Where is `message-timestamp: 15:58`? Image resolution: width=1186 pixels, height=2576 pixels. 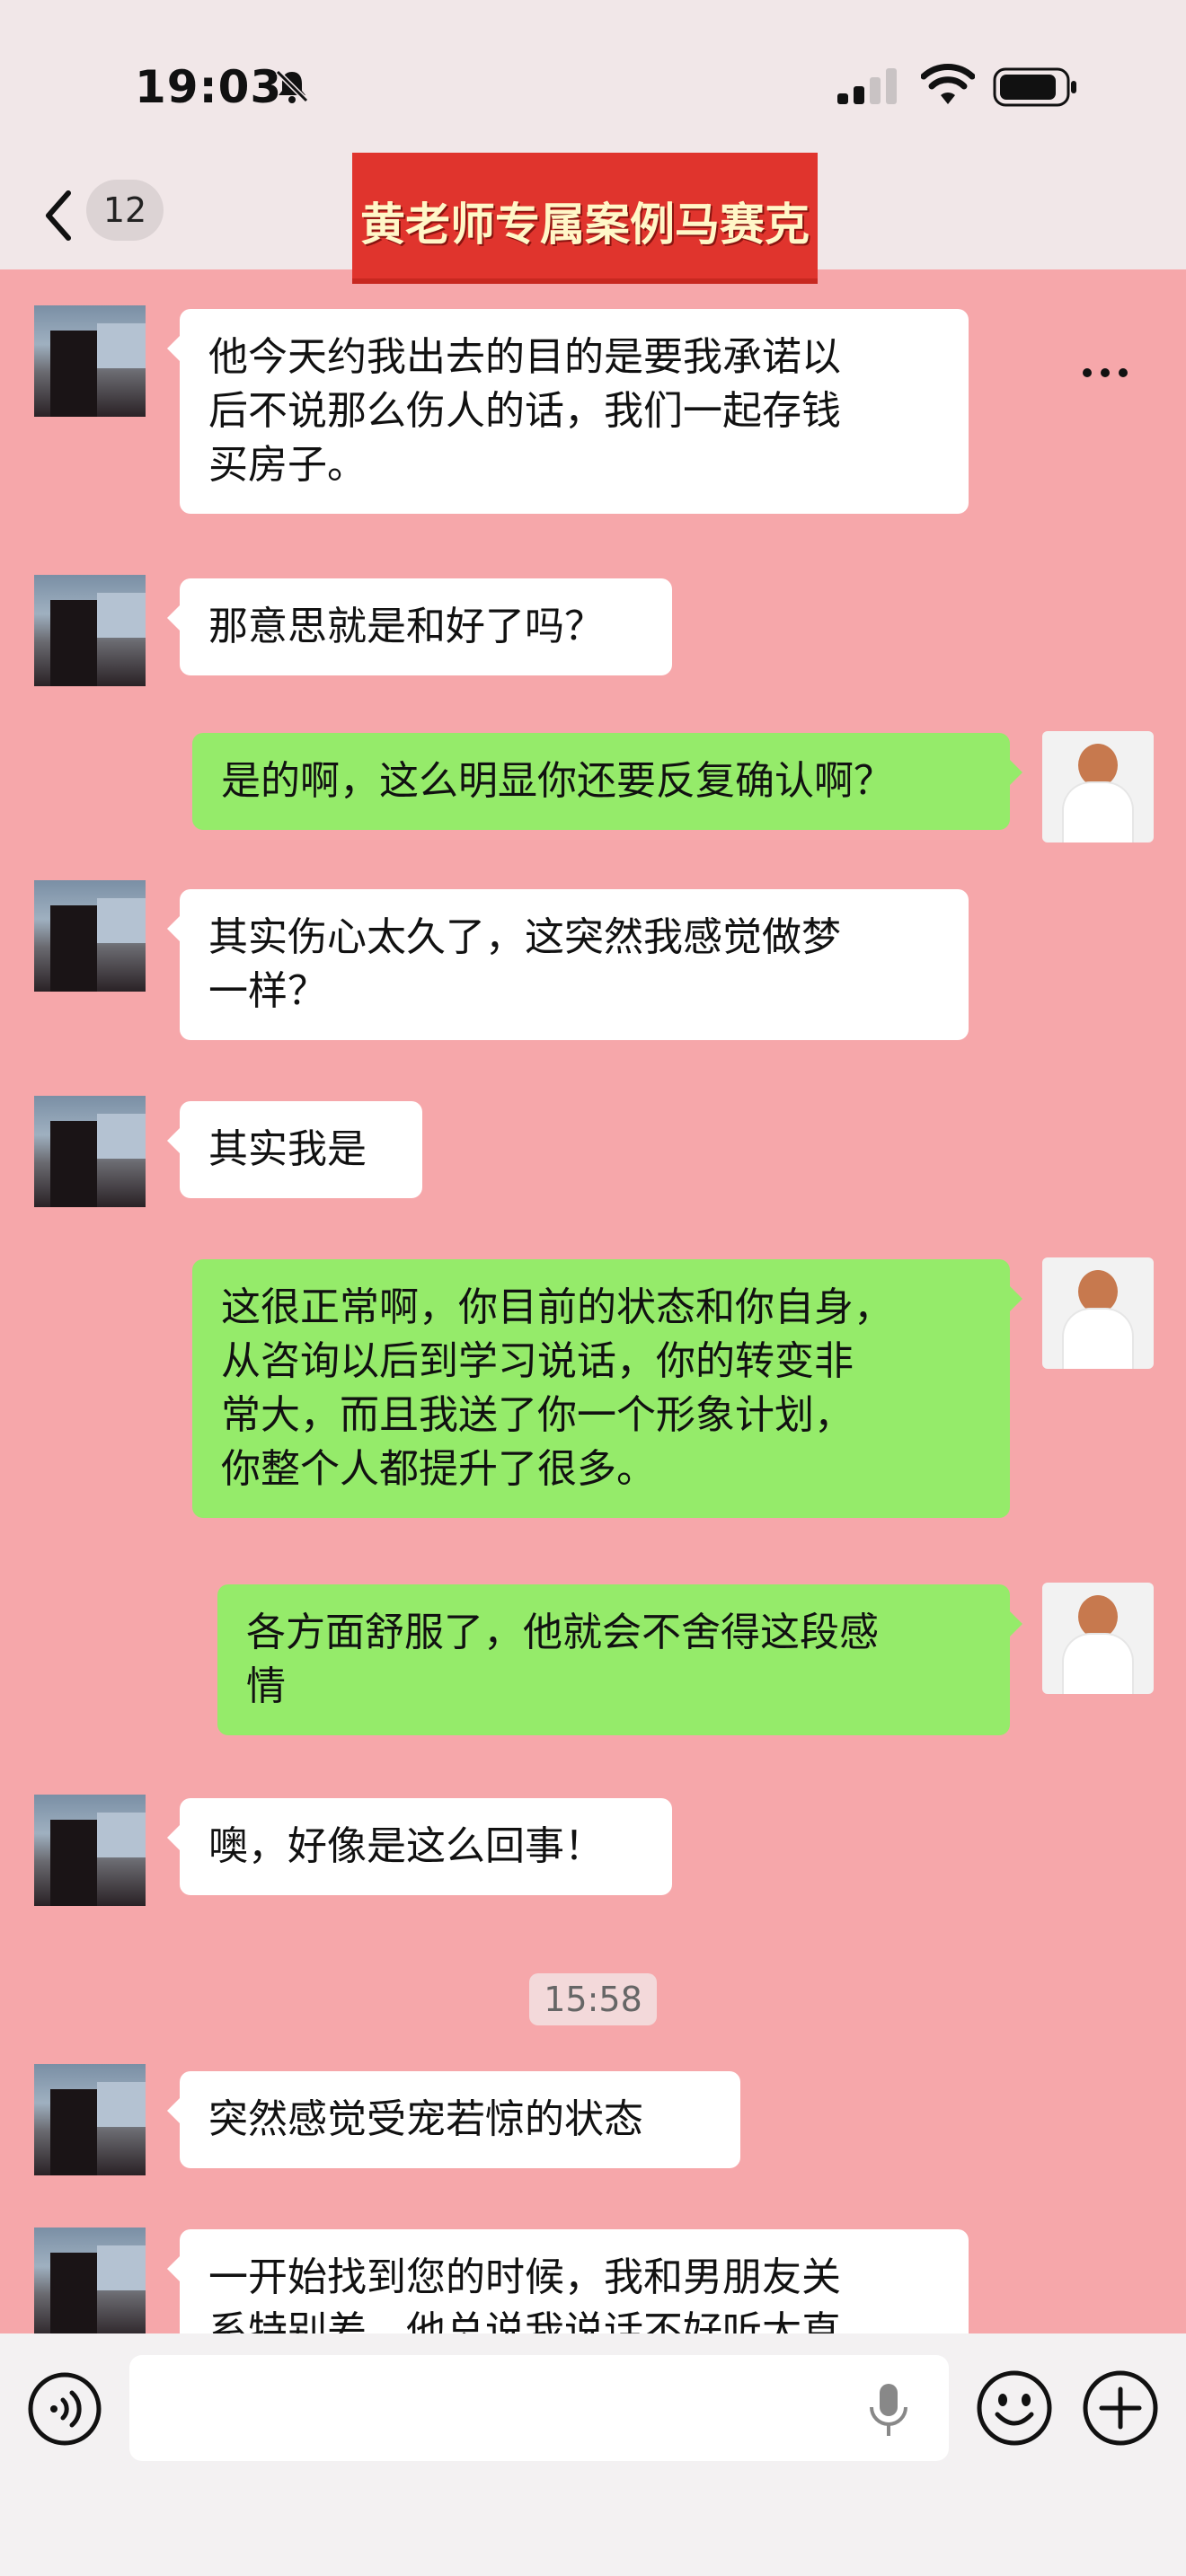
message-timestamp: 15:58 is located at coordinates (593, 1999).